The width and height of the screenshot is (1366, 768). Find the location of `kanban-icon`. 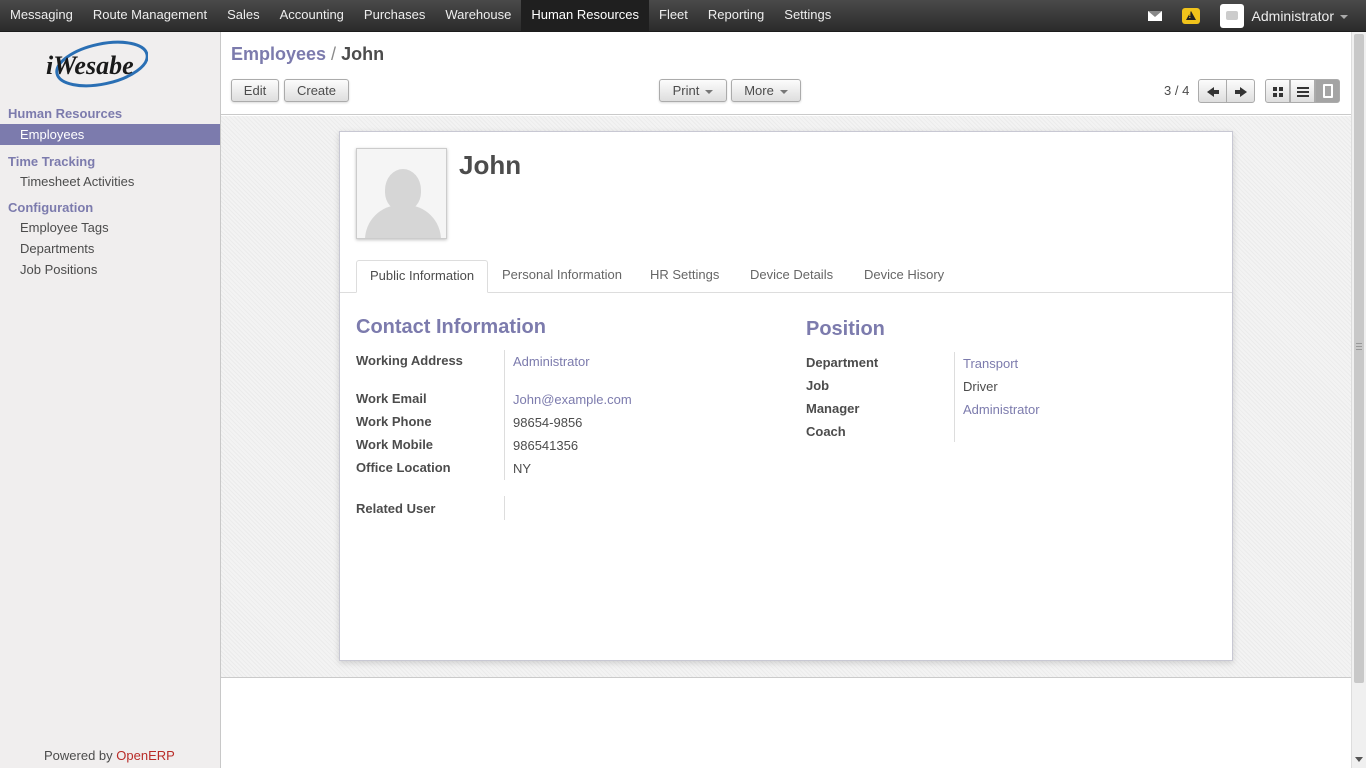

kanban-icon is located at coordinates (1278, 92).